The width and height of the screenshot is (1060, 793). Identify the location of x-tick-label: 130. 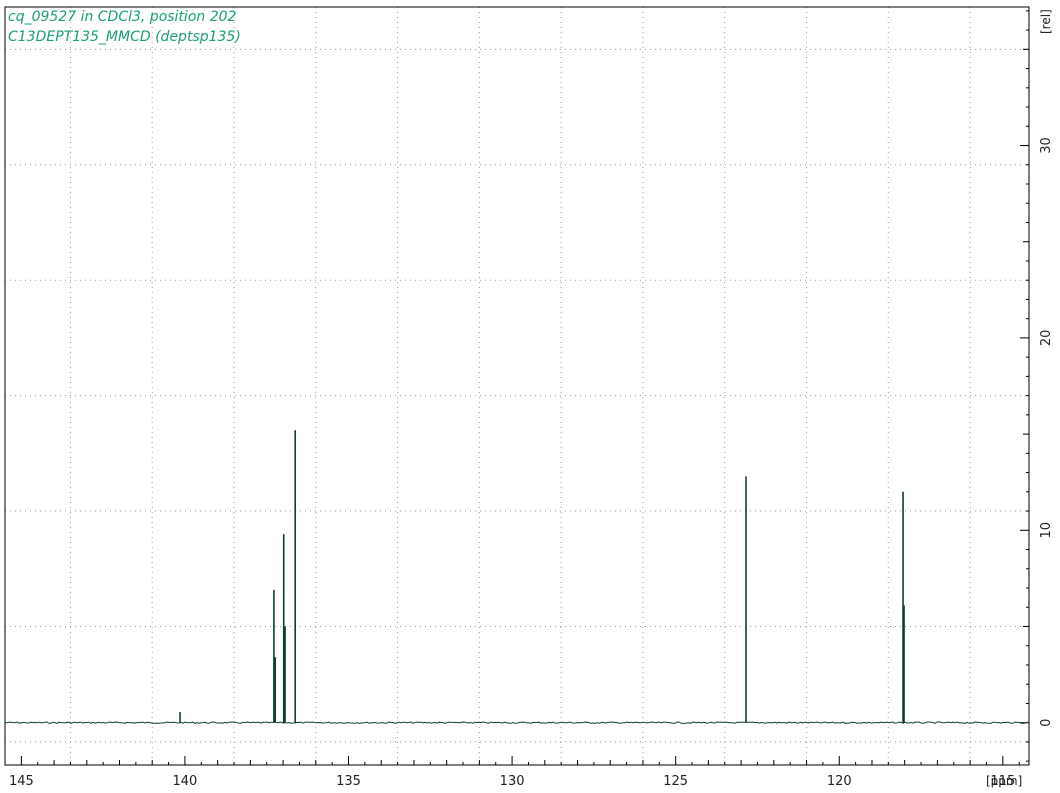
(512, 781).